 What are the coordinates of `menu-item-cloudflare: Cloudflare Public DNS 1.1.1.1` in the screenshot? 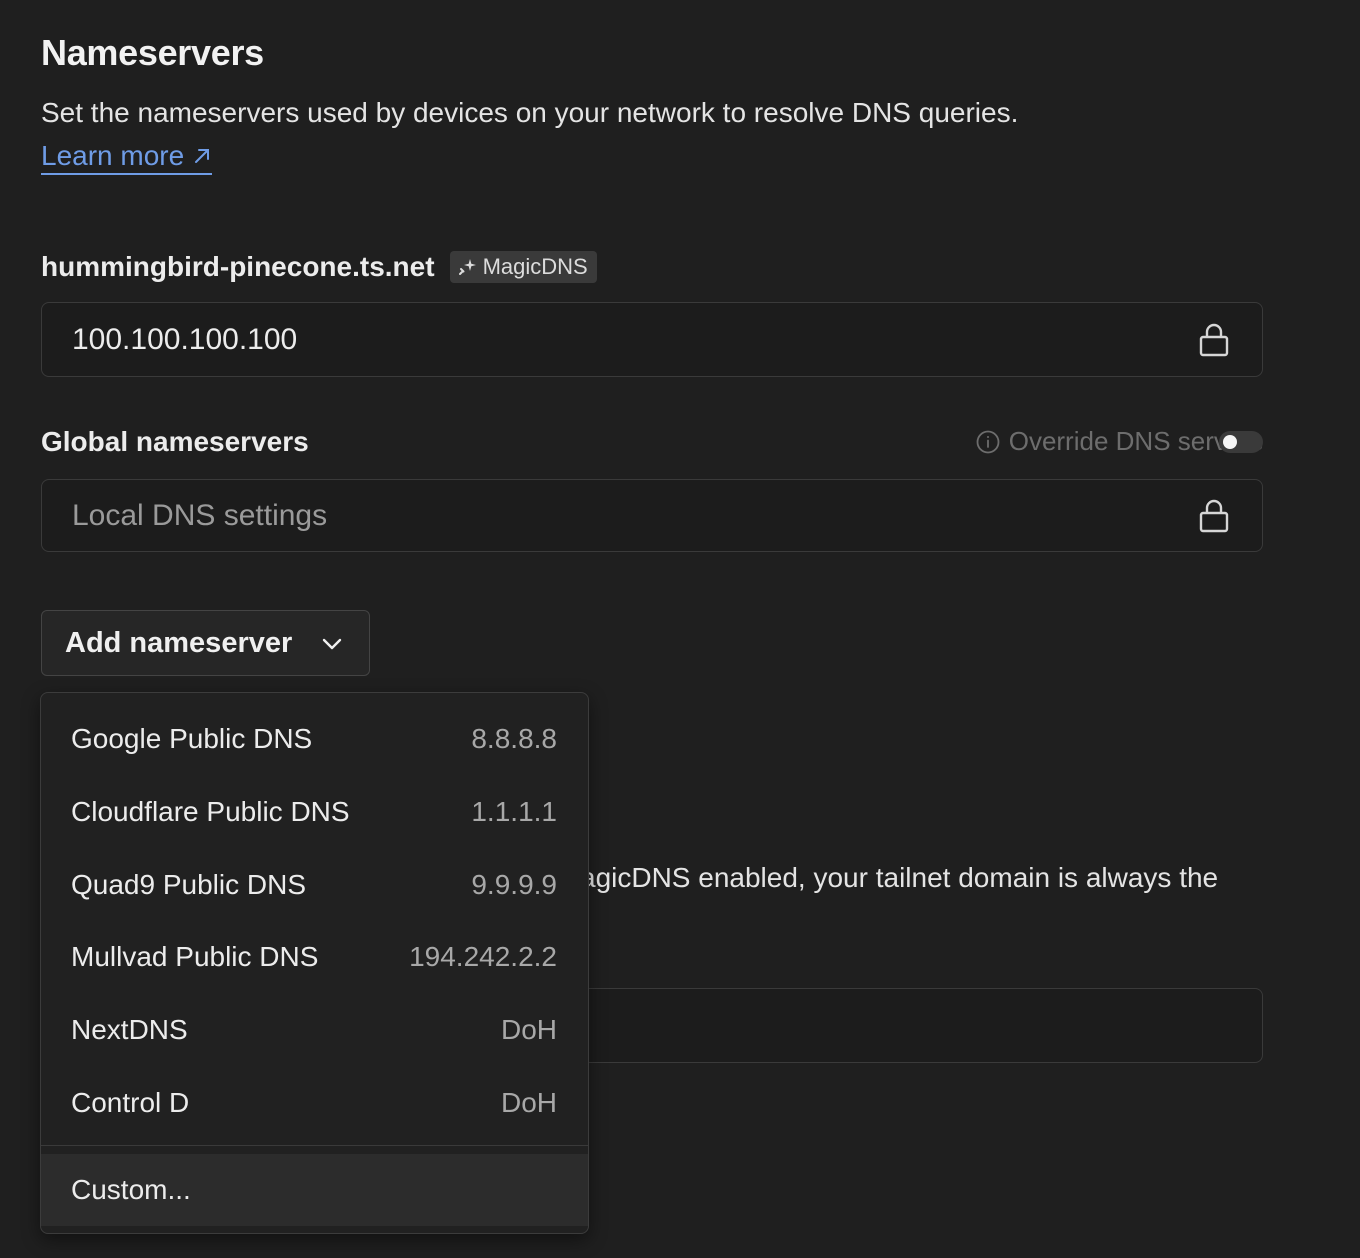 It's located at (314, 811).